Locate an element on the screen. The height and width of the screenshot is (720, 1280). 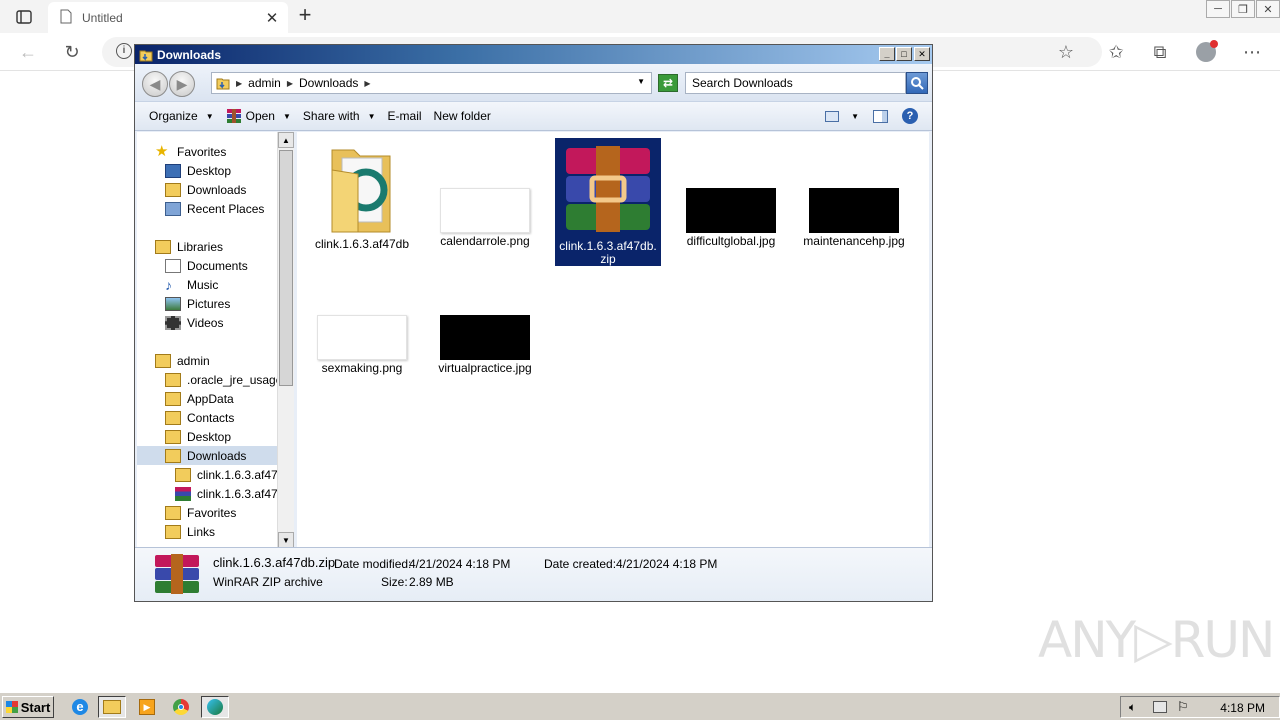
file-item-maintenancehp: maintenancehp.jpg is located at coordinates (854, 194).